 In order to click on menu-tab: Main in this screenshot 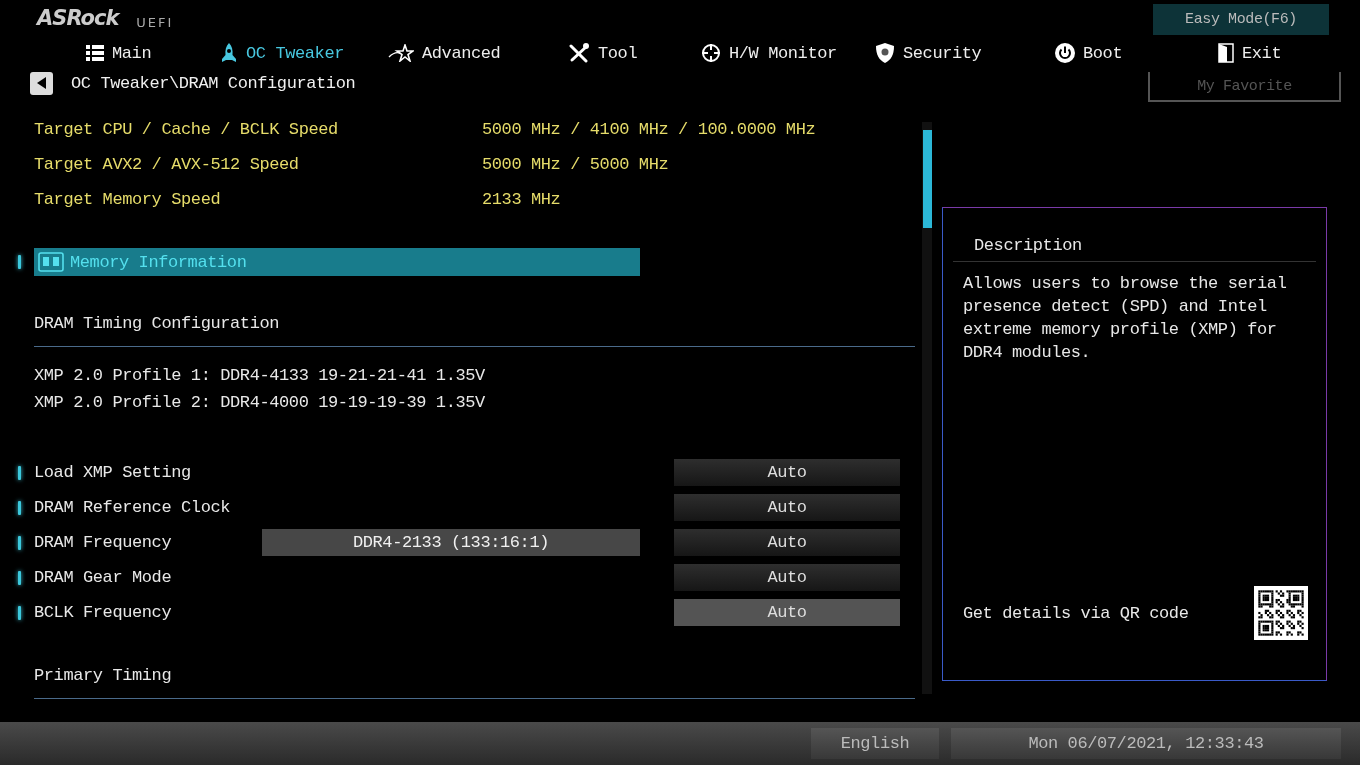, I will do `click(119, 53)`.